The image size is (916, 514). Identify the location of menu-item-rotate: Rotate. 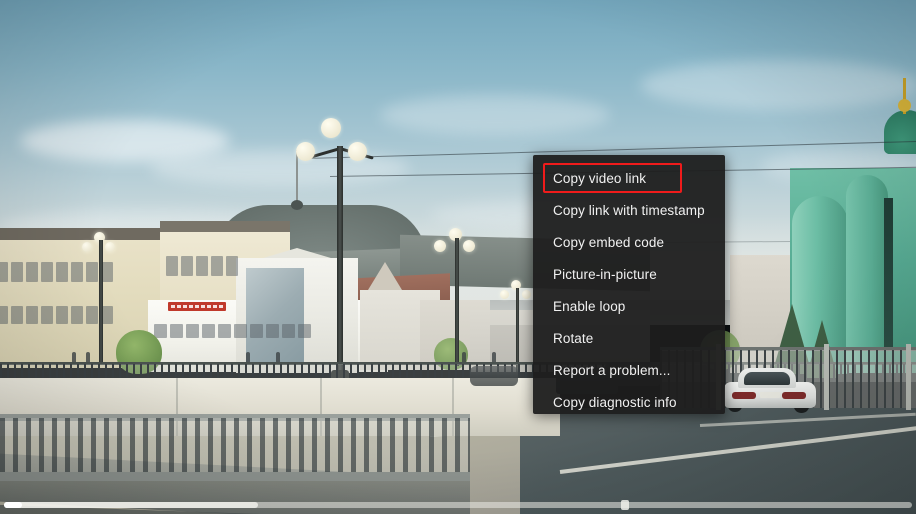
(629, 339).